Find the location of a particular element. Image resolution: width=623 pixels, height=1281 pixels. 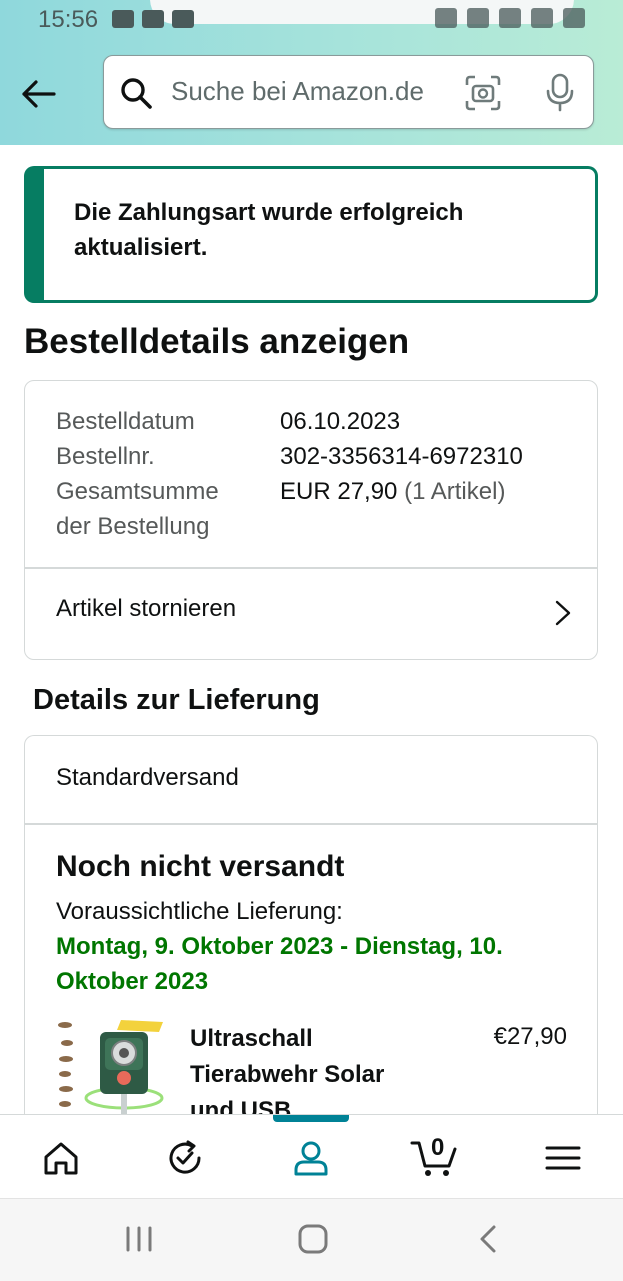

order-number-value: 302-3356314-6972310 is located at coordinates (401, 456).